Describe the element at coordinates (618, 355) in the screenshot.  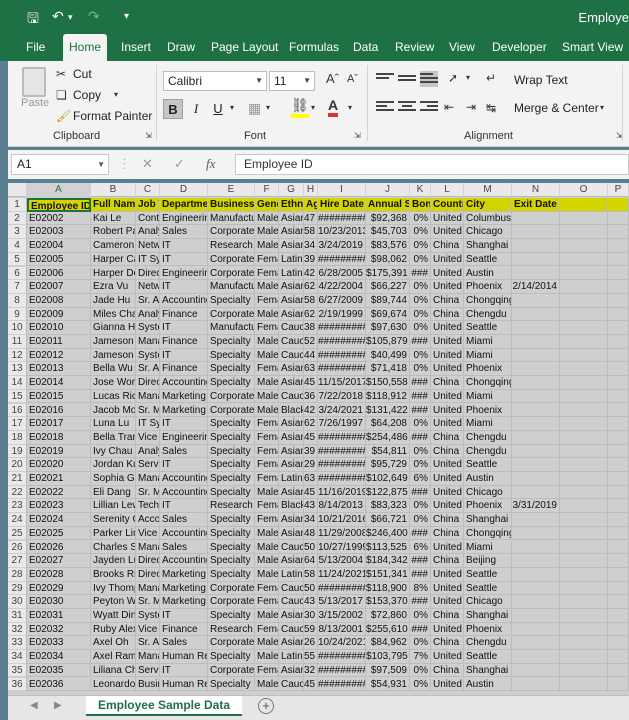
I see `cell-p12` at that location.